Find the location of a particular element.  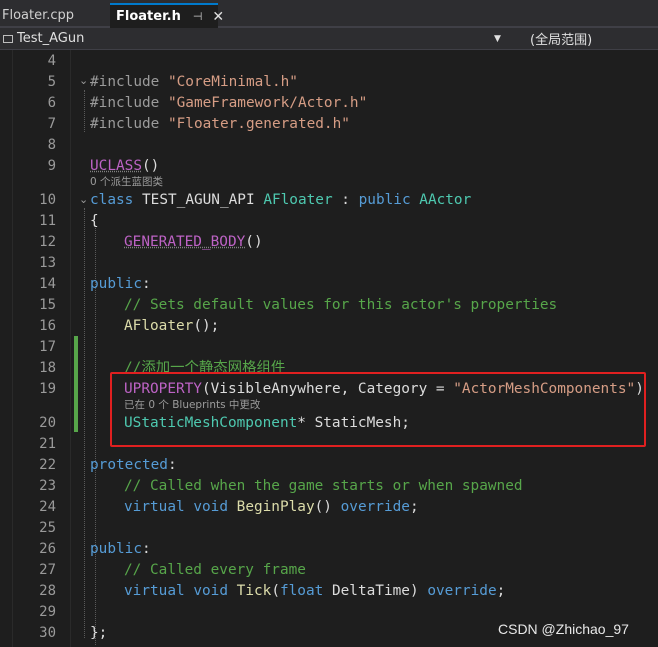

line-number: 18 is located at coordinates (47, 368).